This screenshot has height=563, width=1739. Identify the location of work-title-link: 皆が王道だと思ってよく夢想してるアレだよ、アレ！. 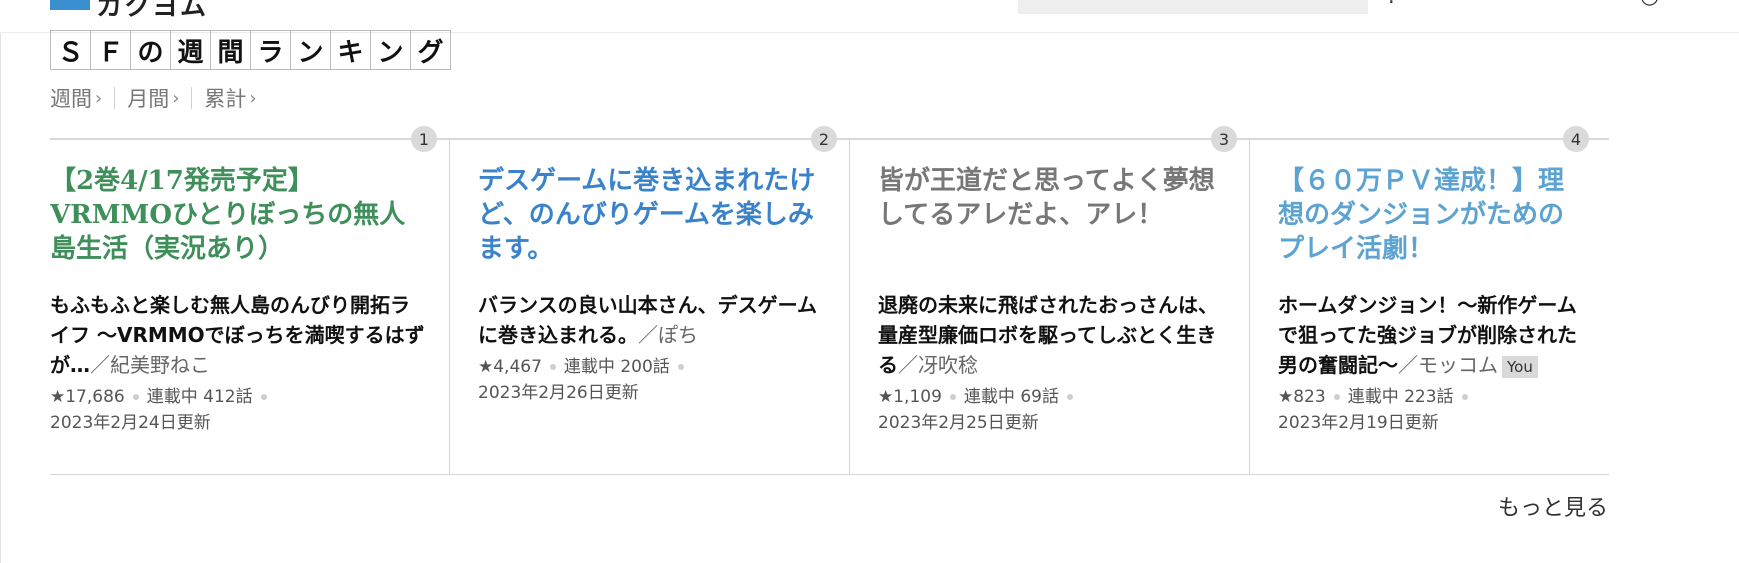
(1053, 222).